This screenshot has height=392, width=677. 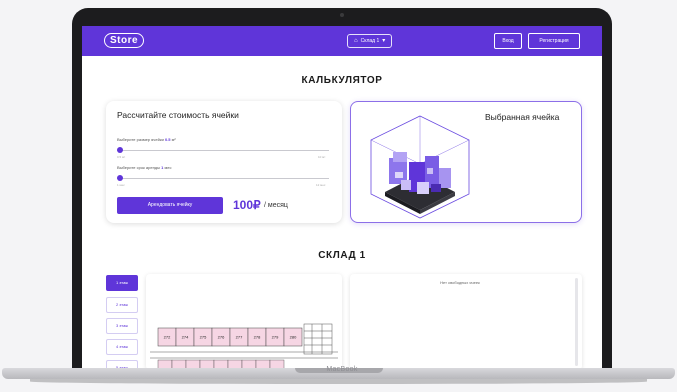 What do you see at coordinates (185, 337) in the screenshot?
I see `cell-label: 274` at bounding box center [185, 337].